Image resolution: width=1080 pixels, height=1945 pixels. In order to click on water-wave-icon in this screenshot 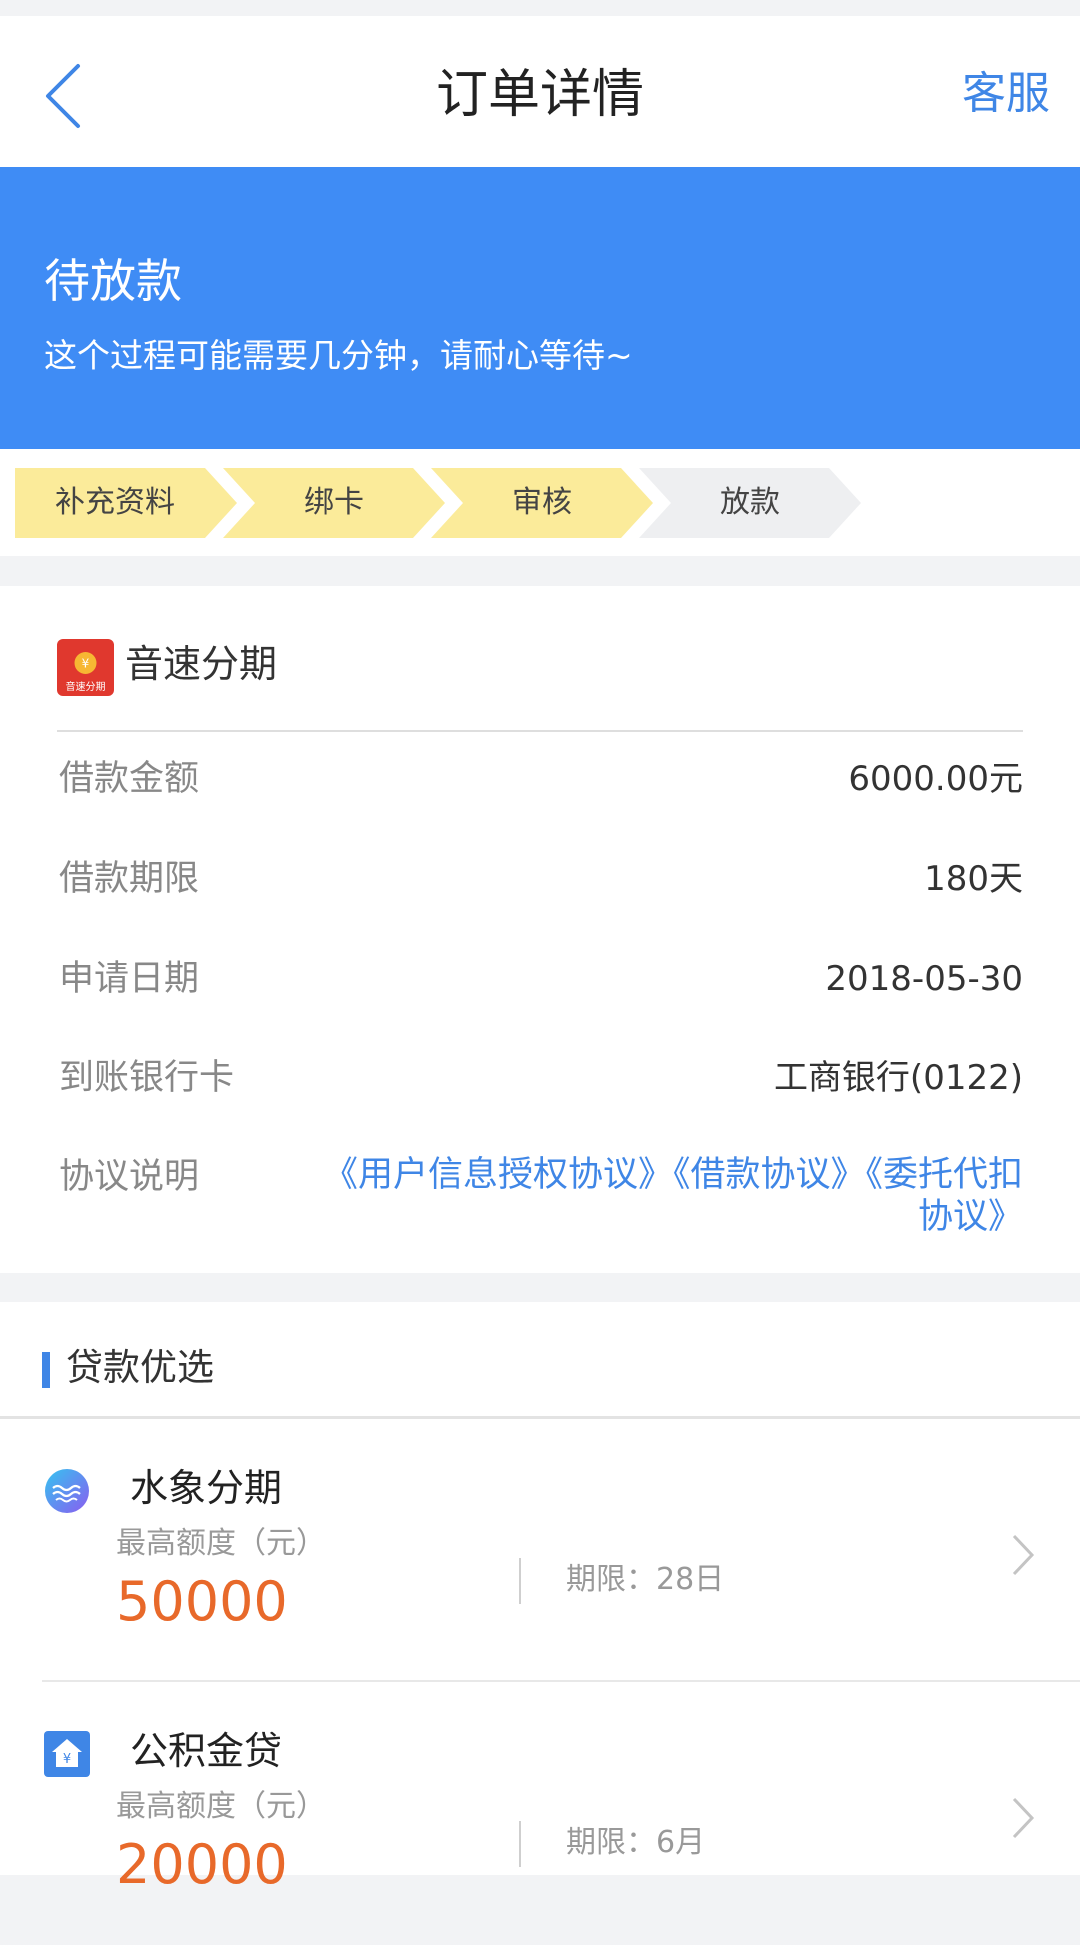, I will do `click(67, 1491)`.